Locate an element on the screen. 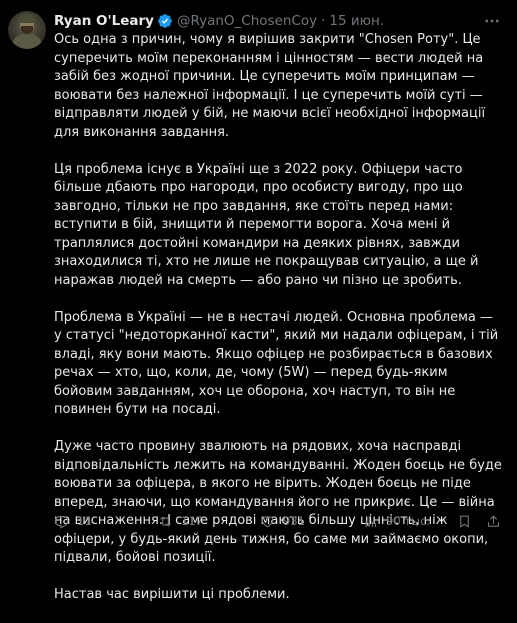 The height and width of the screenshot is (623, 517). avatar is located at coordinates (27, 30).